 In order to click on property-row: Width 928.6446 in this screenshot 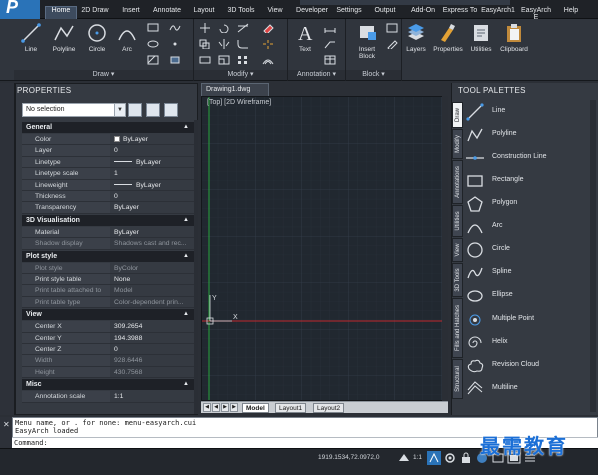, I will do `click(108, 361)`.